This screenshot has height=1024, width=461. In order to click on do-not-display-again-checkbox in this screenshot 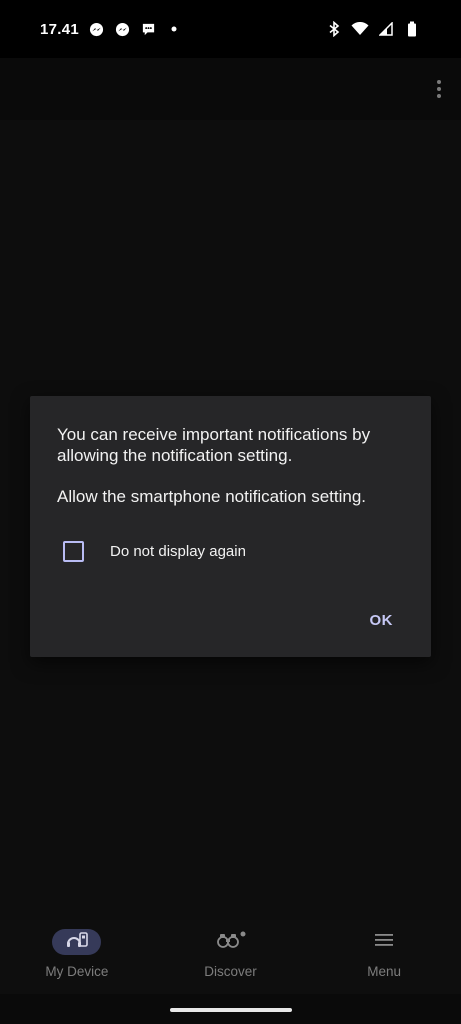, I will do `click(73, 551)`.